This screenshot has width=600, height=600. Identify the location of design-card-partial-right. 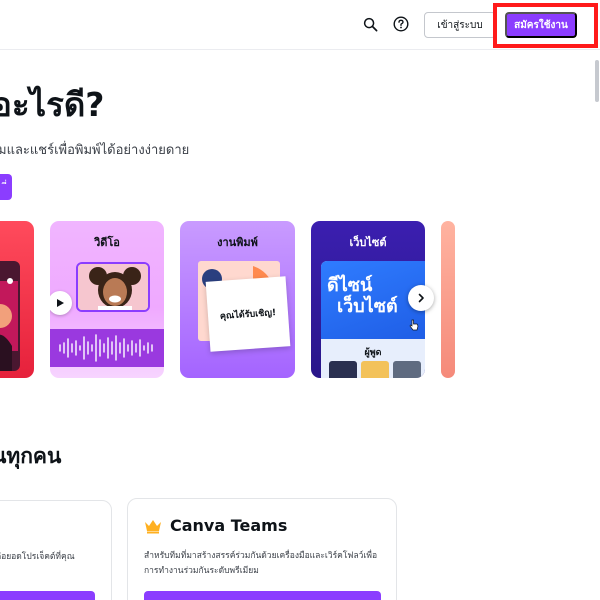
(448, 299).